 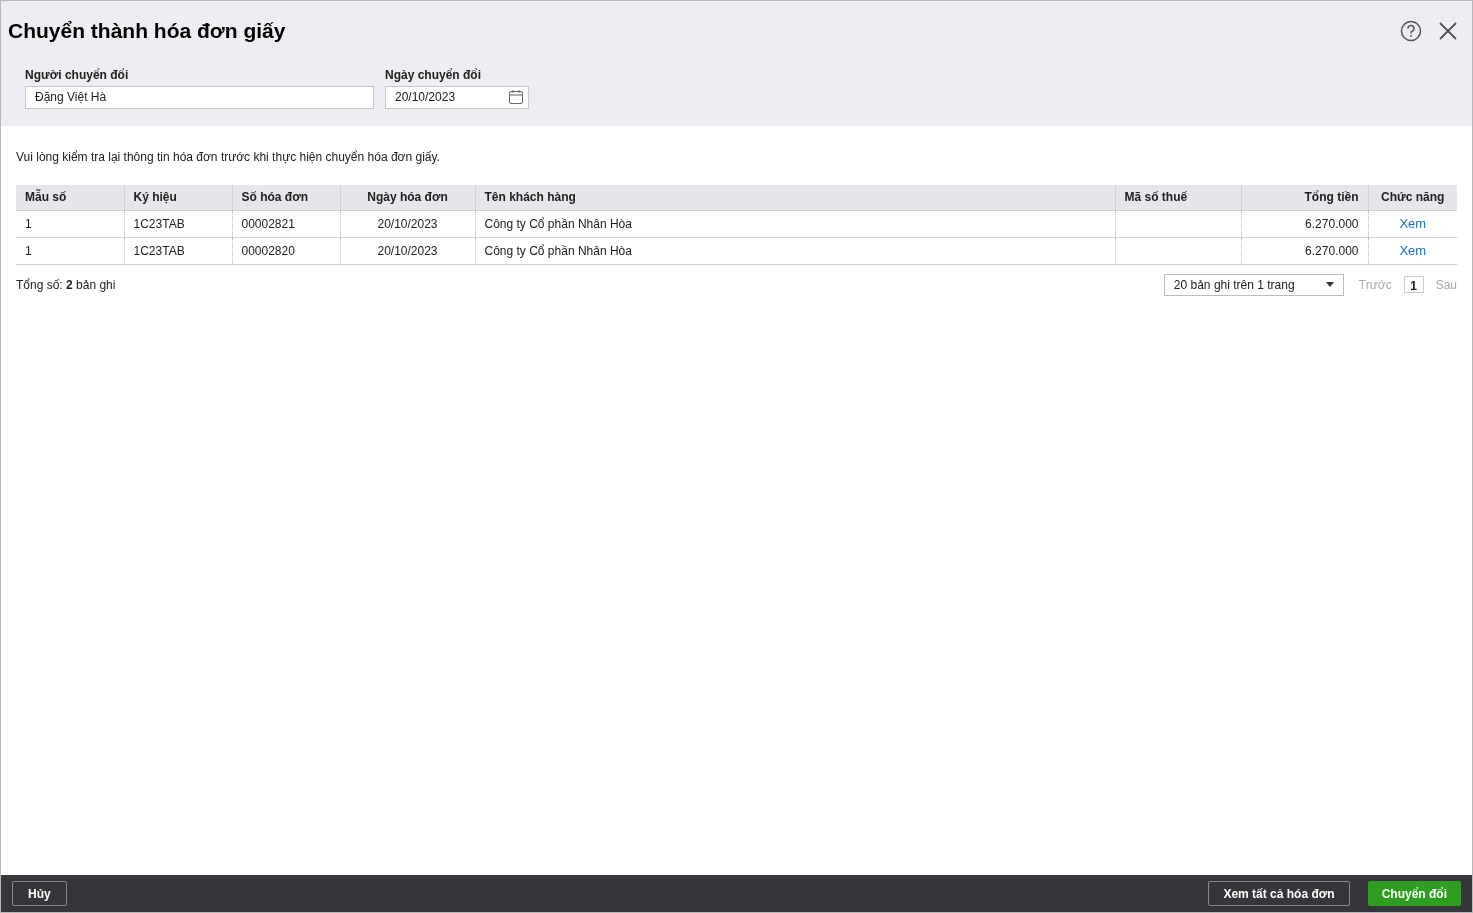 What do you see at coordinates (199, 97) in the screenshot?
I see `input-field: Đặng Việt Hà` at bounding box center [199, 97].